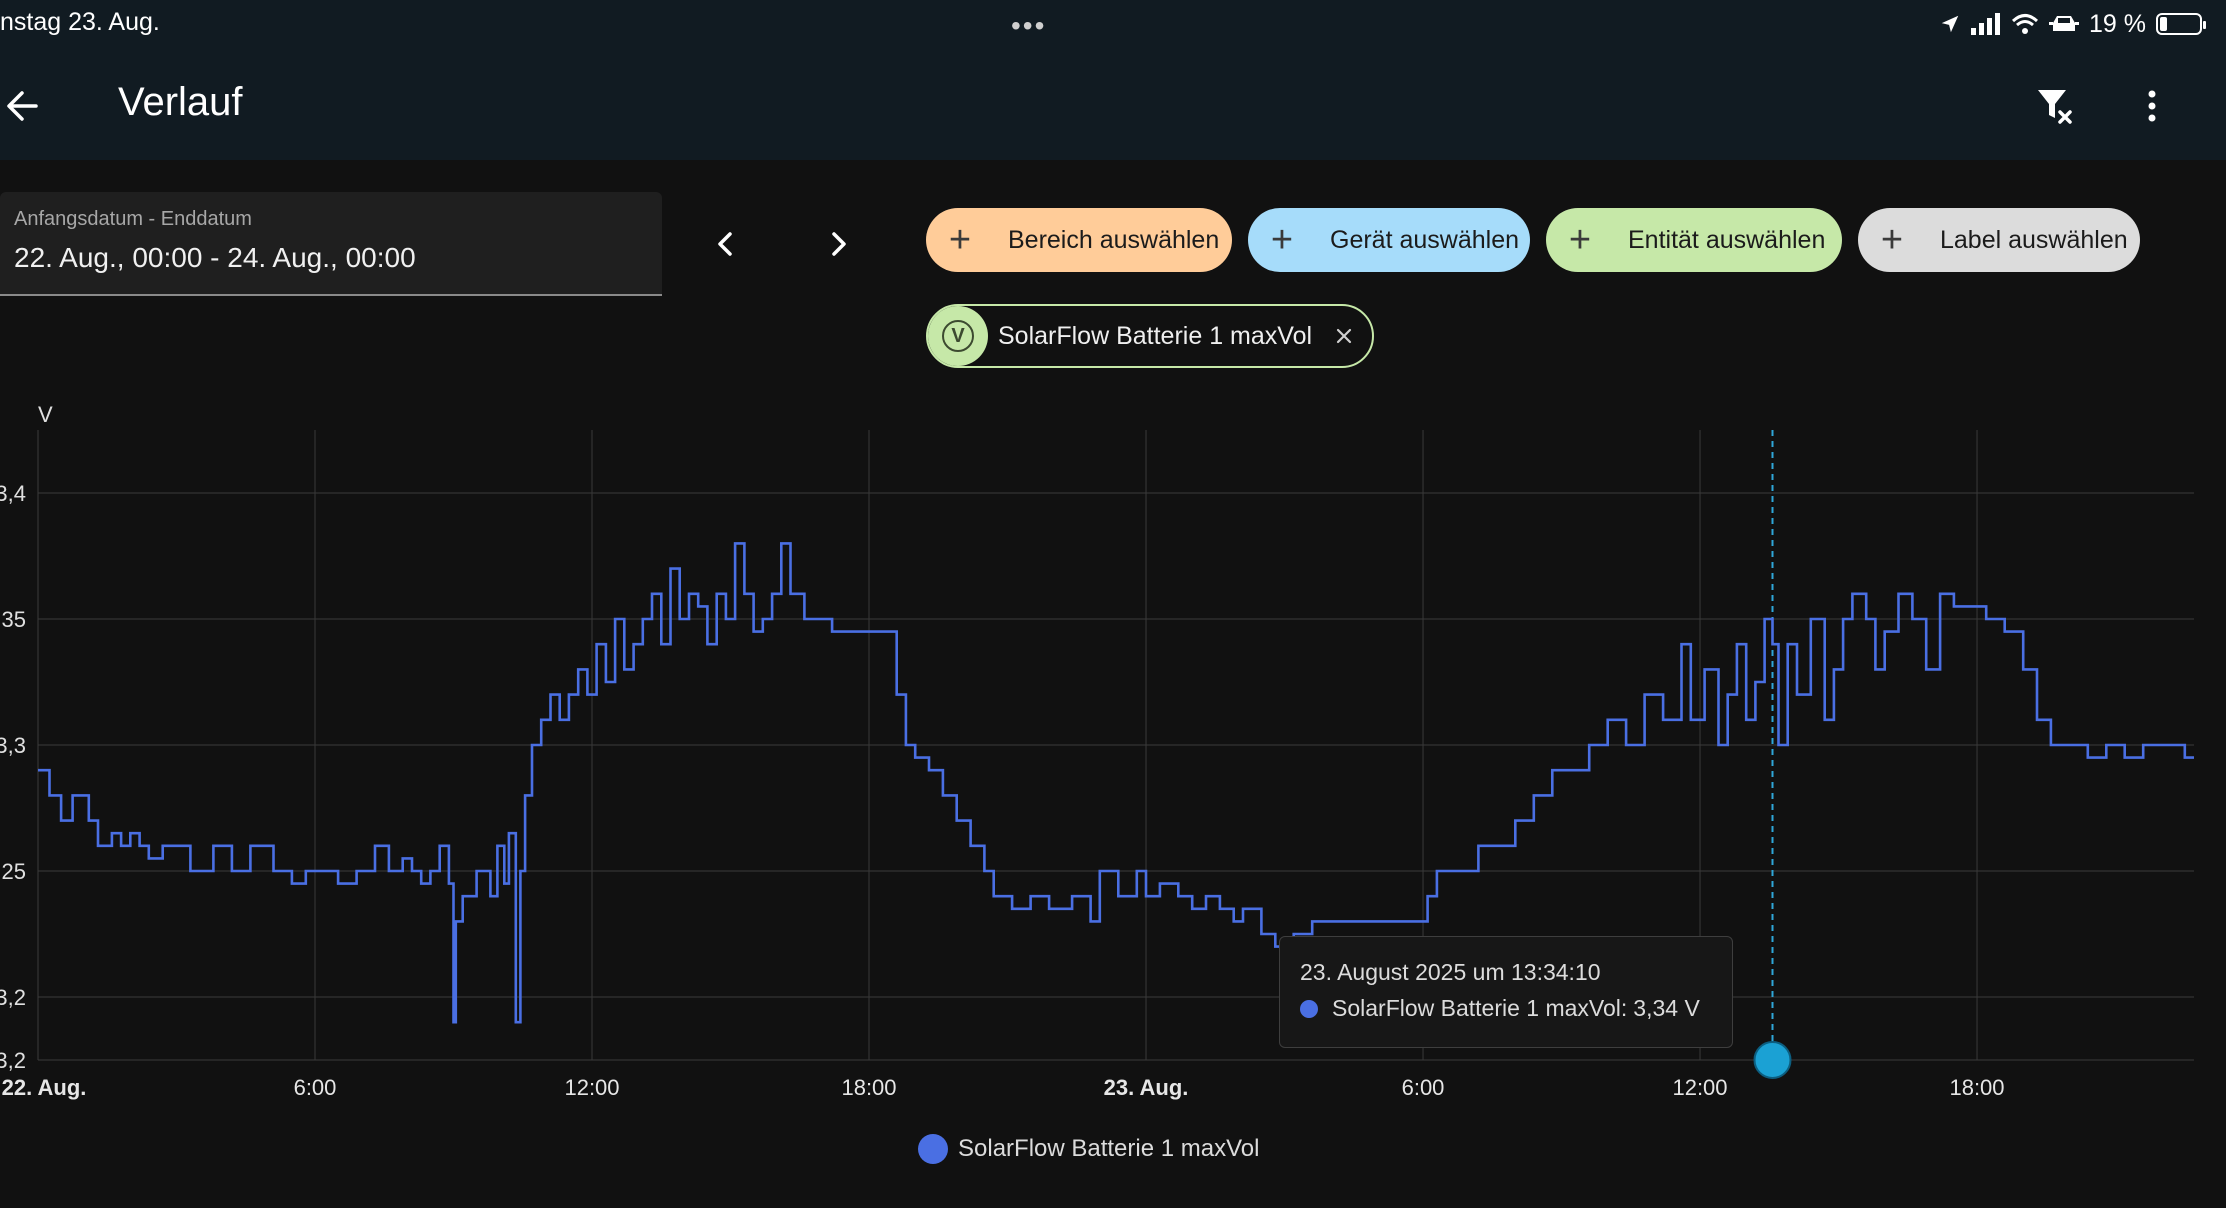 The width and height of the screenshot is (2226, 1208). I want to click on select-device-chip: + Gerät auswählen, so click(1389, 240).